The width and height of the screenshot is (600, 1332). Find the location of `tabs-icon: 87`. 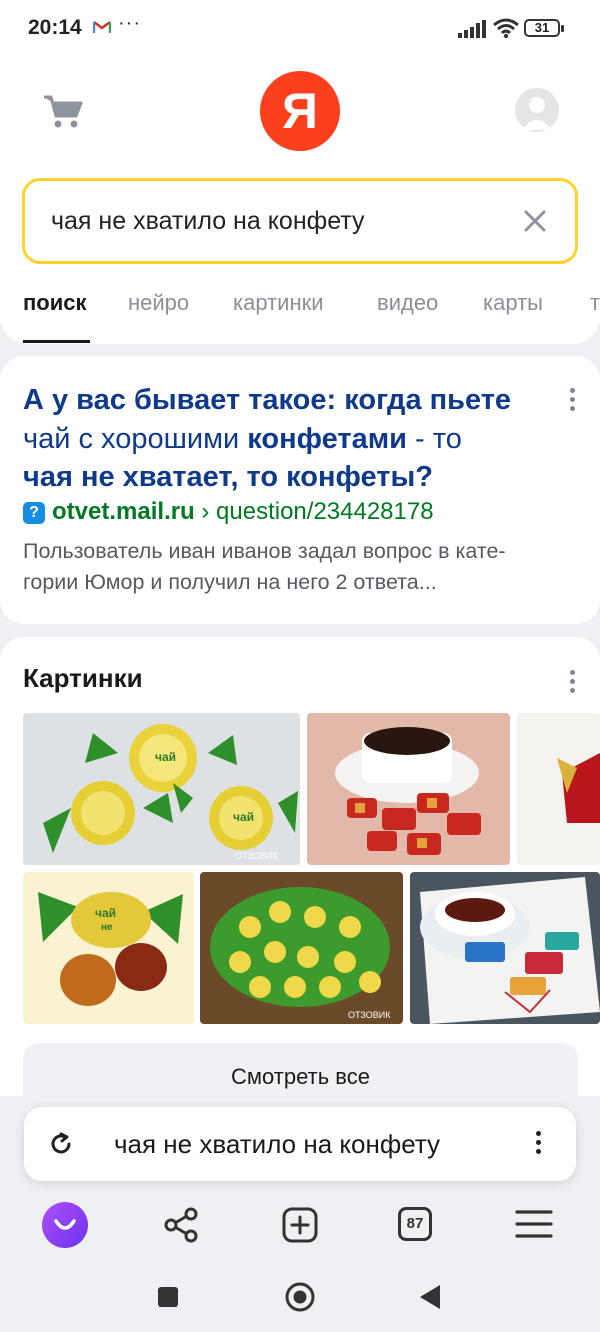

tabs-icon: 87 is located at coordinates (415, 1224).